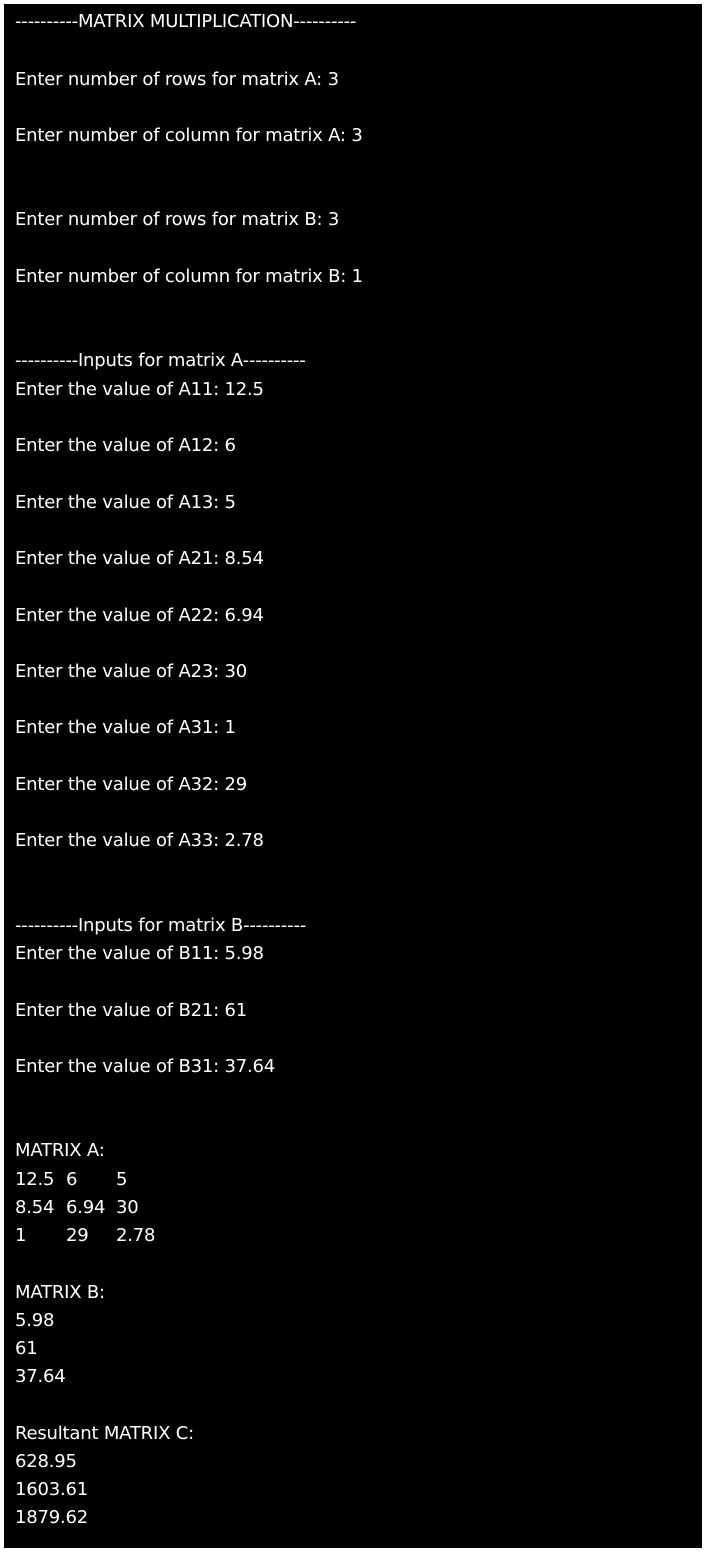 Image resolution: width=706 pixels, height=1552 pixels. I want to click on input-a21-line: Enter the value of A21: 8.54, so click(139, 558).